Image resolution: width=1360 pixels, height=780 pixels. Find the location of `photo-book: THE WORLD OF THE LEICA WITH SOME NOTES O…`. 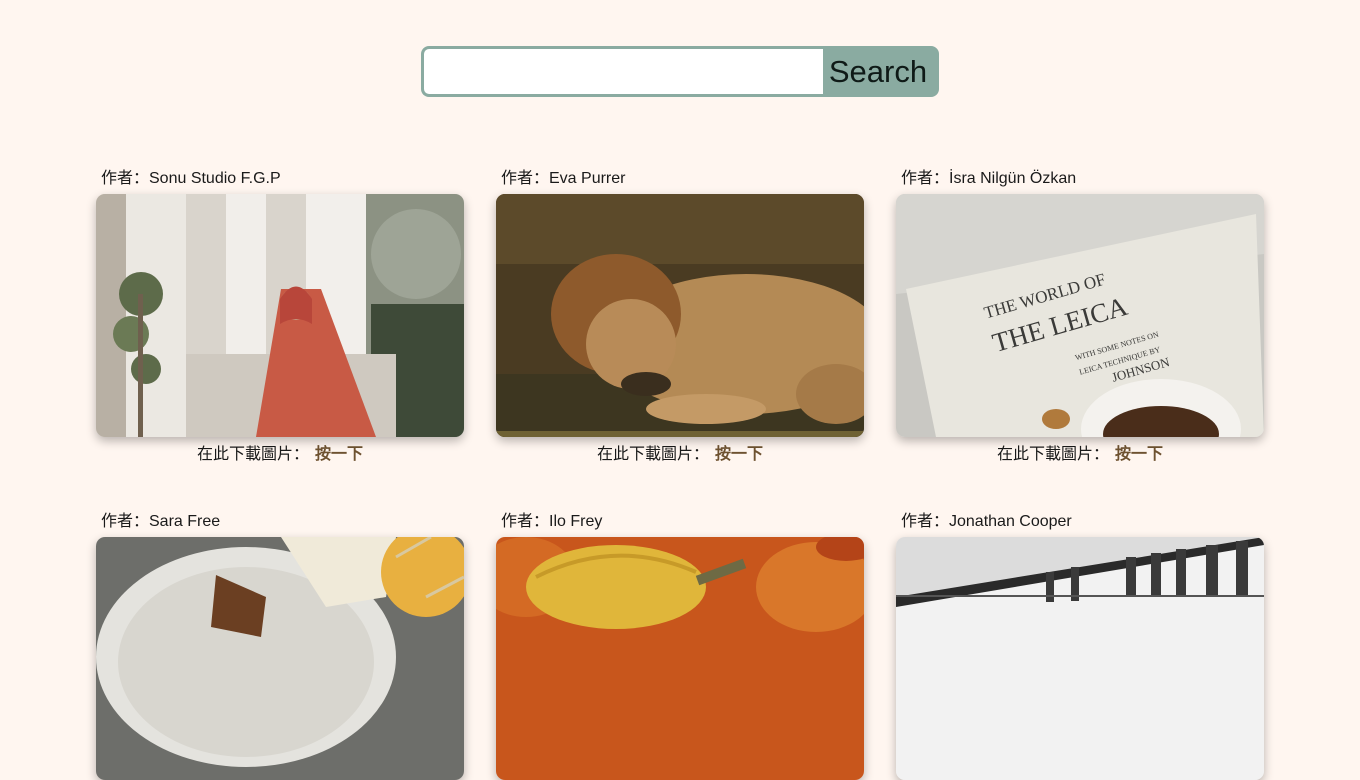

photo-book: THE WORLD OF THE LEICA WITH SOME NOTES O… is located at coordinates (1080, 315).